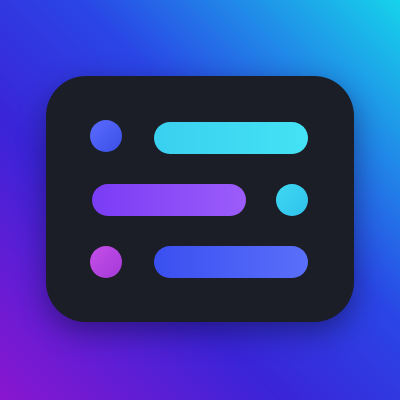 The height and width of the screenshot is (400, 400). I want to click on row-3-bar, so click(231, 262).